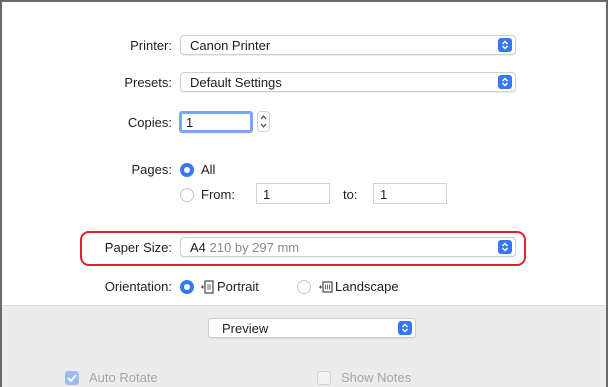  I want to click on printer-label: Printer:, so click(151, 45).